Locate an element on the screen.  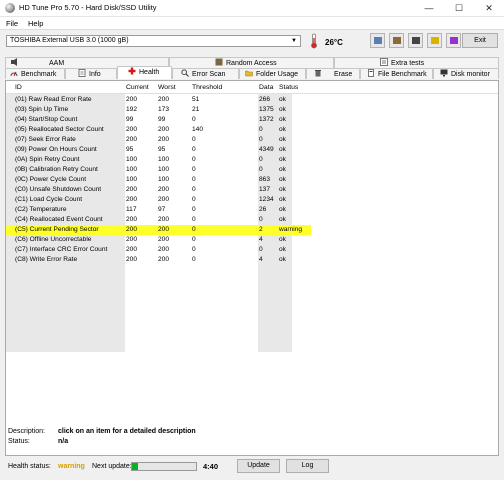
exit-button: Exit is located at coordinates (480, 40).